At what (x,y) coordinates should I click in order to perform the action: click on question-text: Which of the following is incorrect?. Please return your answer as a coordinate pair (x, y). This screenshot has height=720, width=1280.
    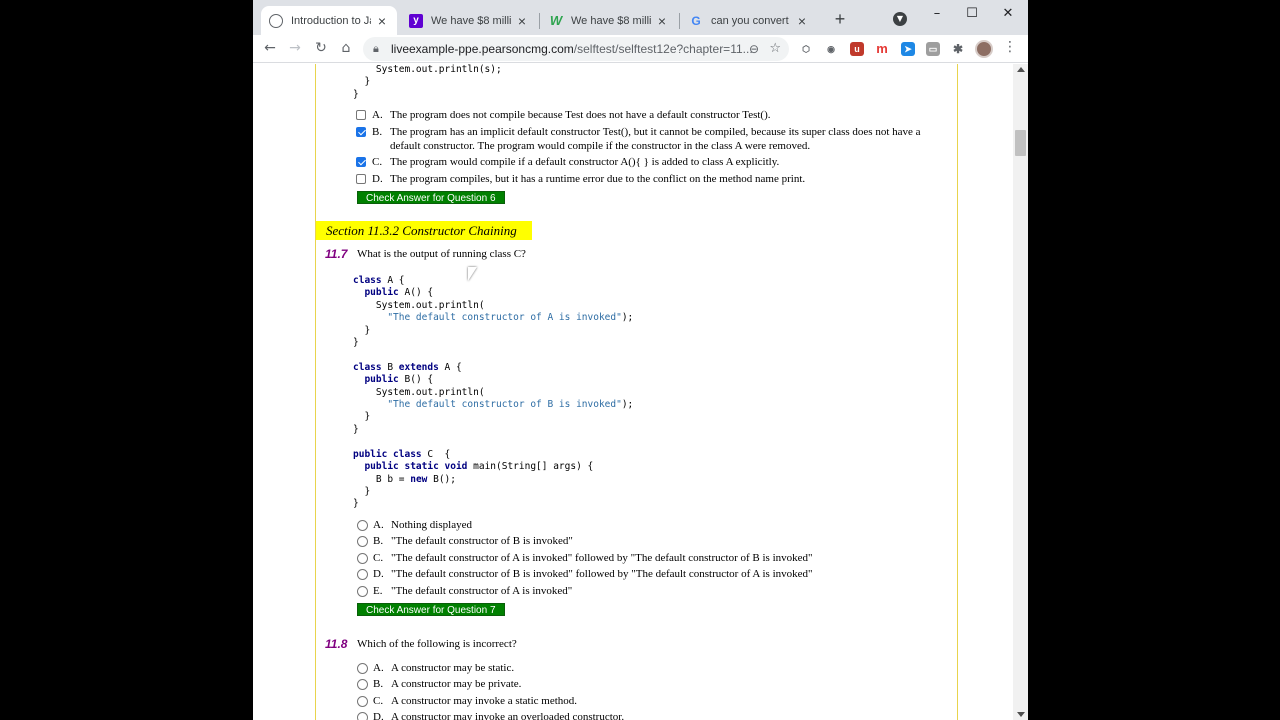
    Looking at the image, I should click on (437, 644).